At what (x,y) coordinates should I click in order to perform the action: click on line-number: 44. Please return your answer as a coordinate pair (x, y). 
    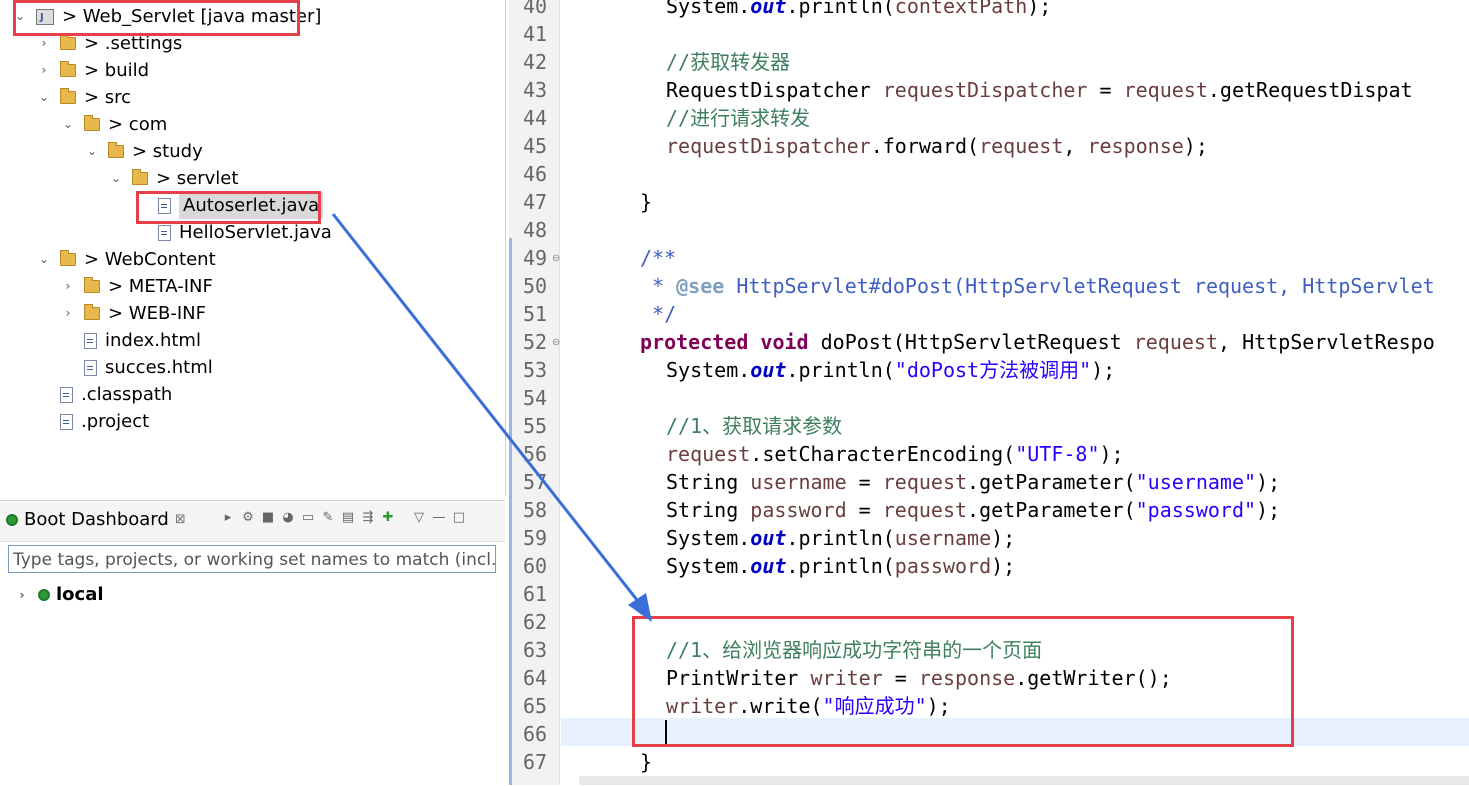
    Looking at the image, I should click on (535, 118).